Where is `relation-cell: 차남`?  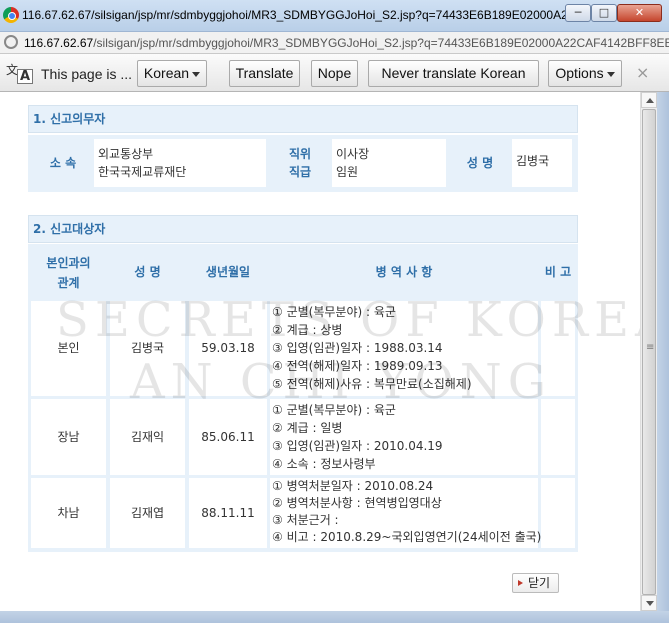
relation-cell: 차남 is located at coordinates (68, 513).